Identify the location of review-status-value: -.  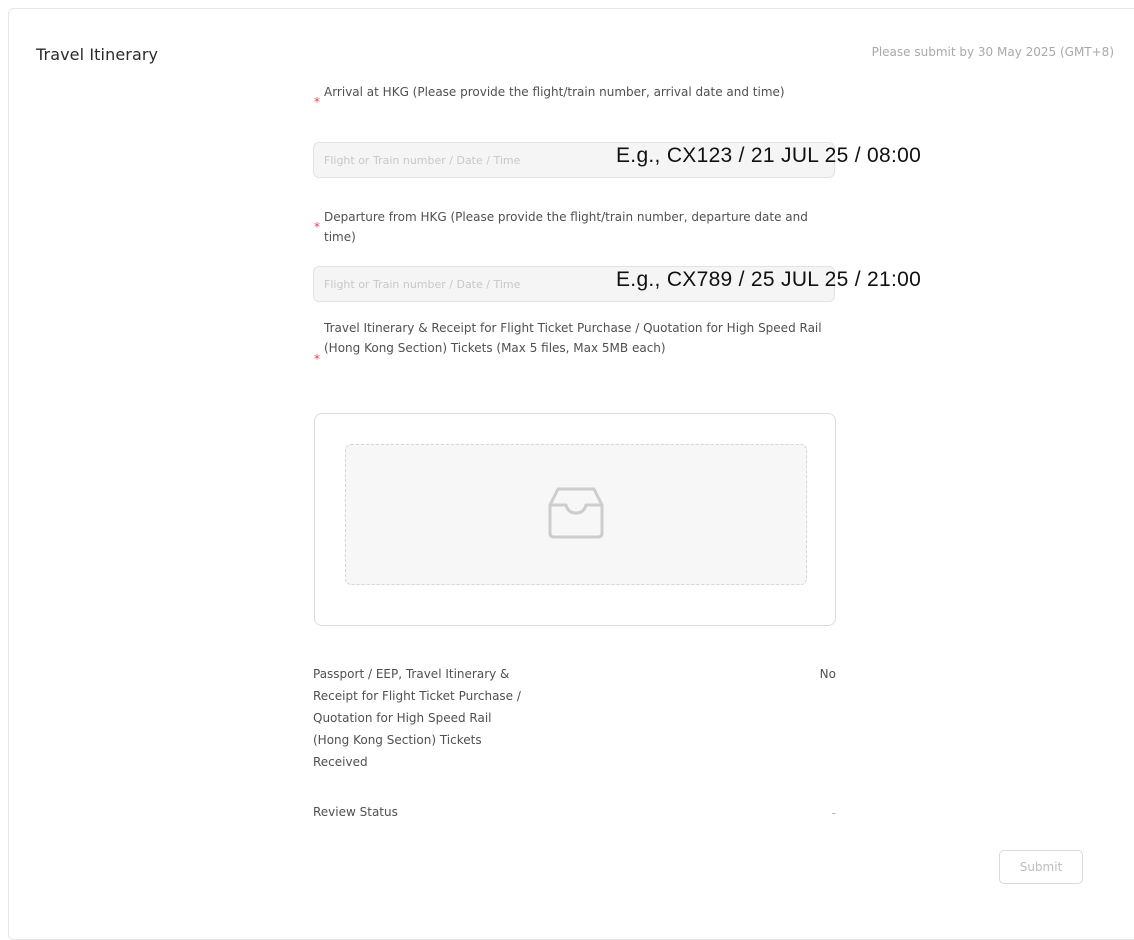
(833, 813).